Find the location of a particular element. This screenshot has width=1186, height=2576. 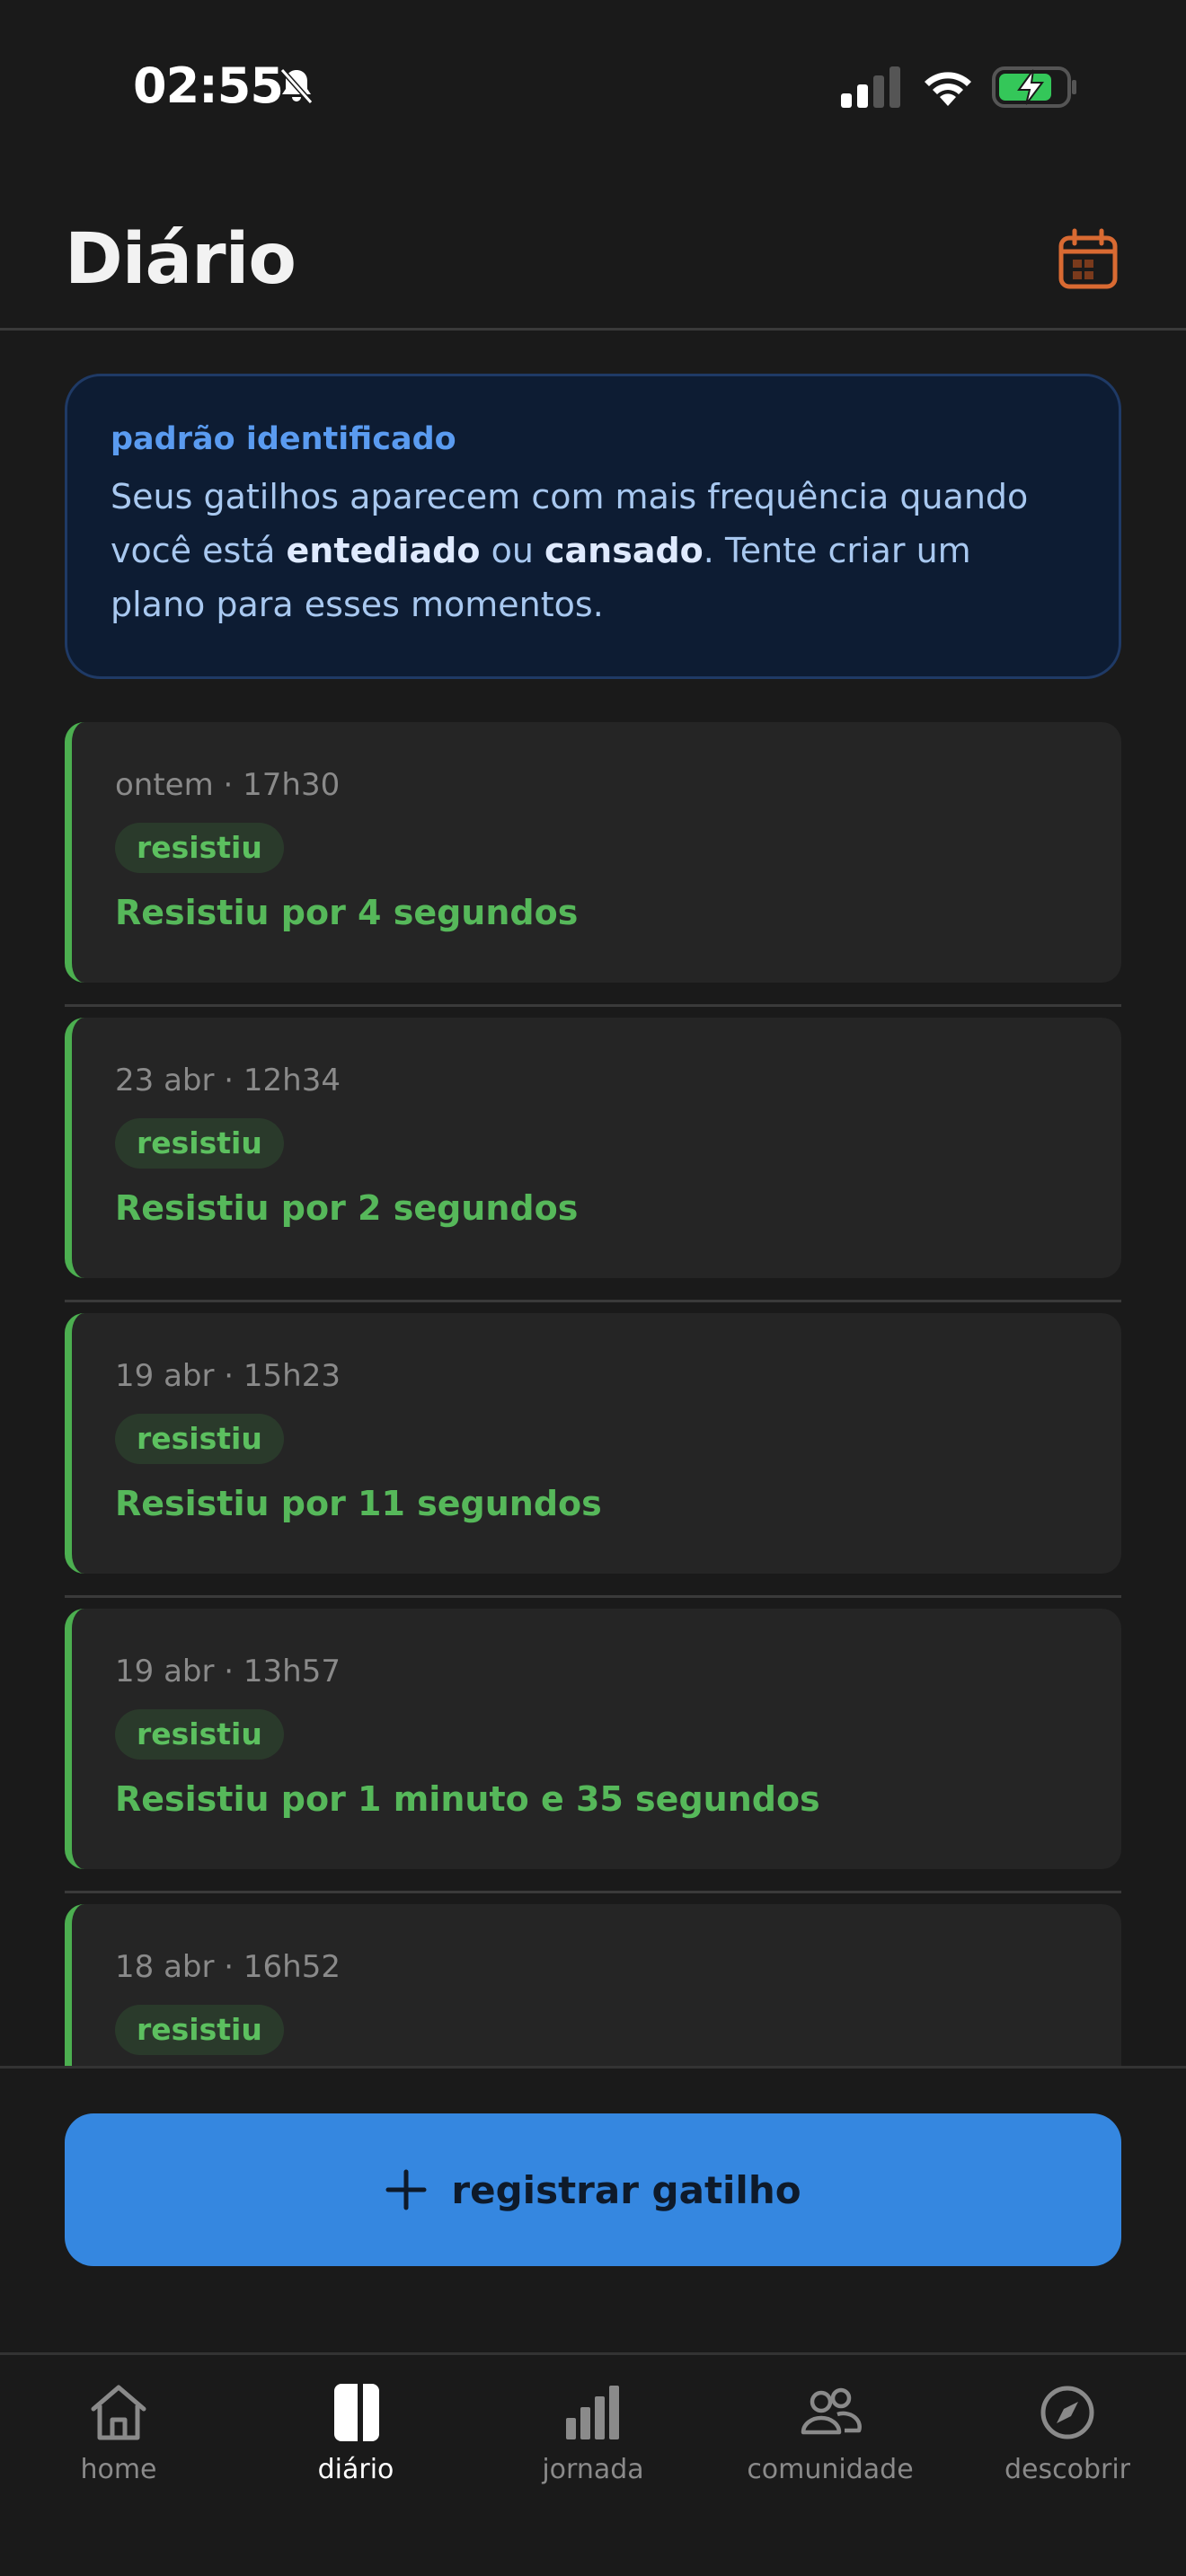

plus-icon is located at coordinates (406, 2189).